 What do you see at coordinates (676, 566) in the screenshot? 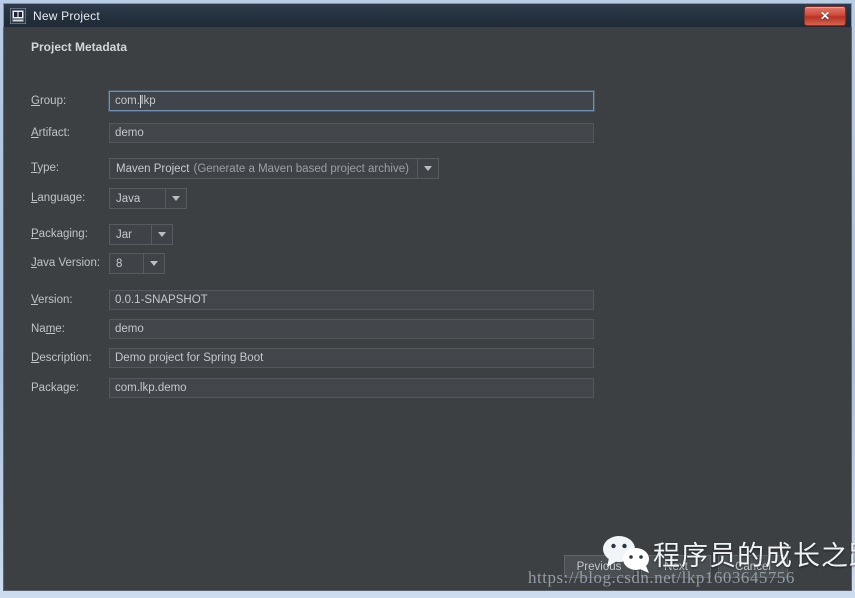
I see `next-button: Next` at bounding box center [676, 566].